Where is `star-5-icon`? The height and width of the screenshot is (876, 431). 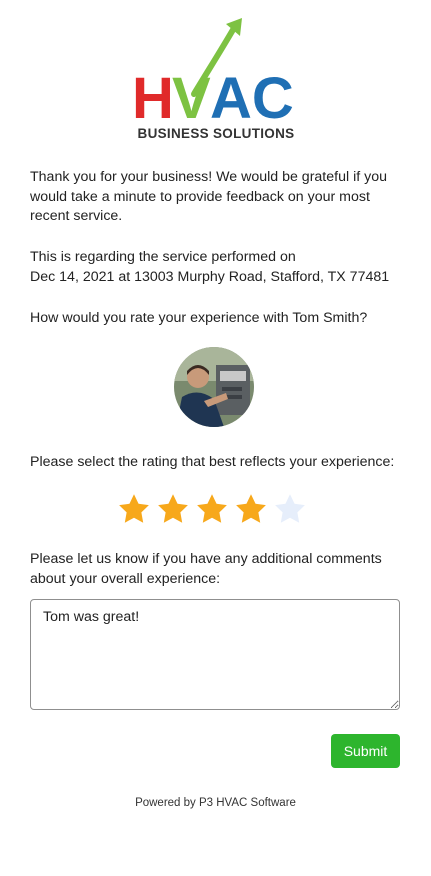
star-5-icon is located at coordinates (290, 509).